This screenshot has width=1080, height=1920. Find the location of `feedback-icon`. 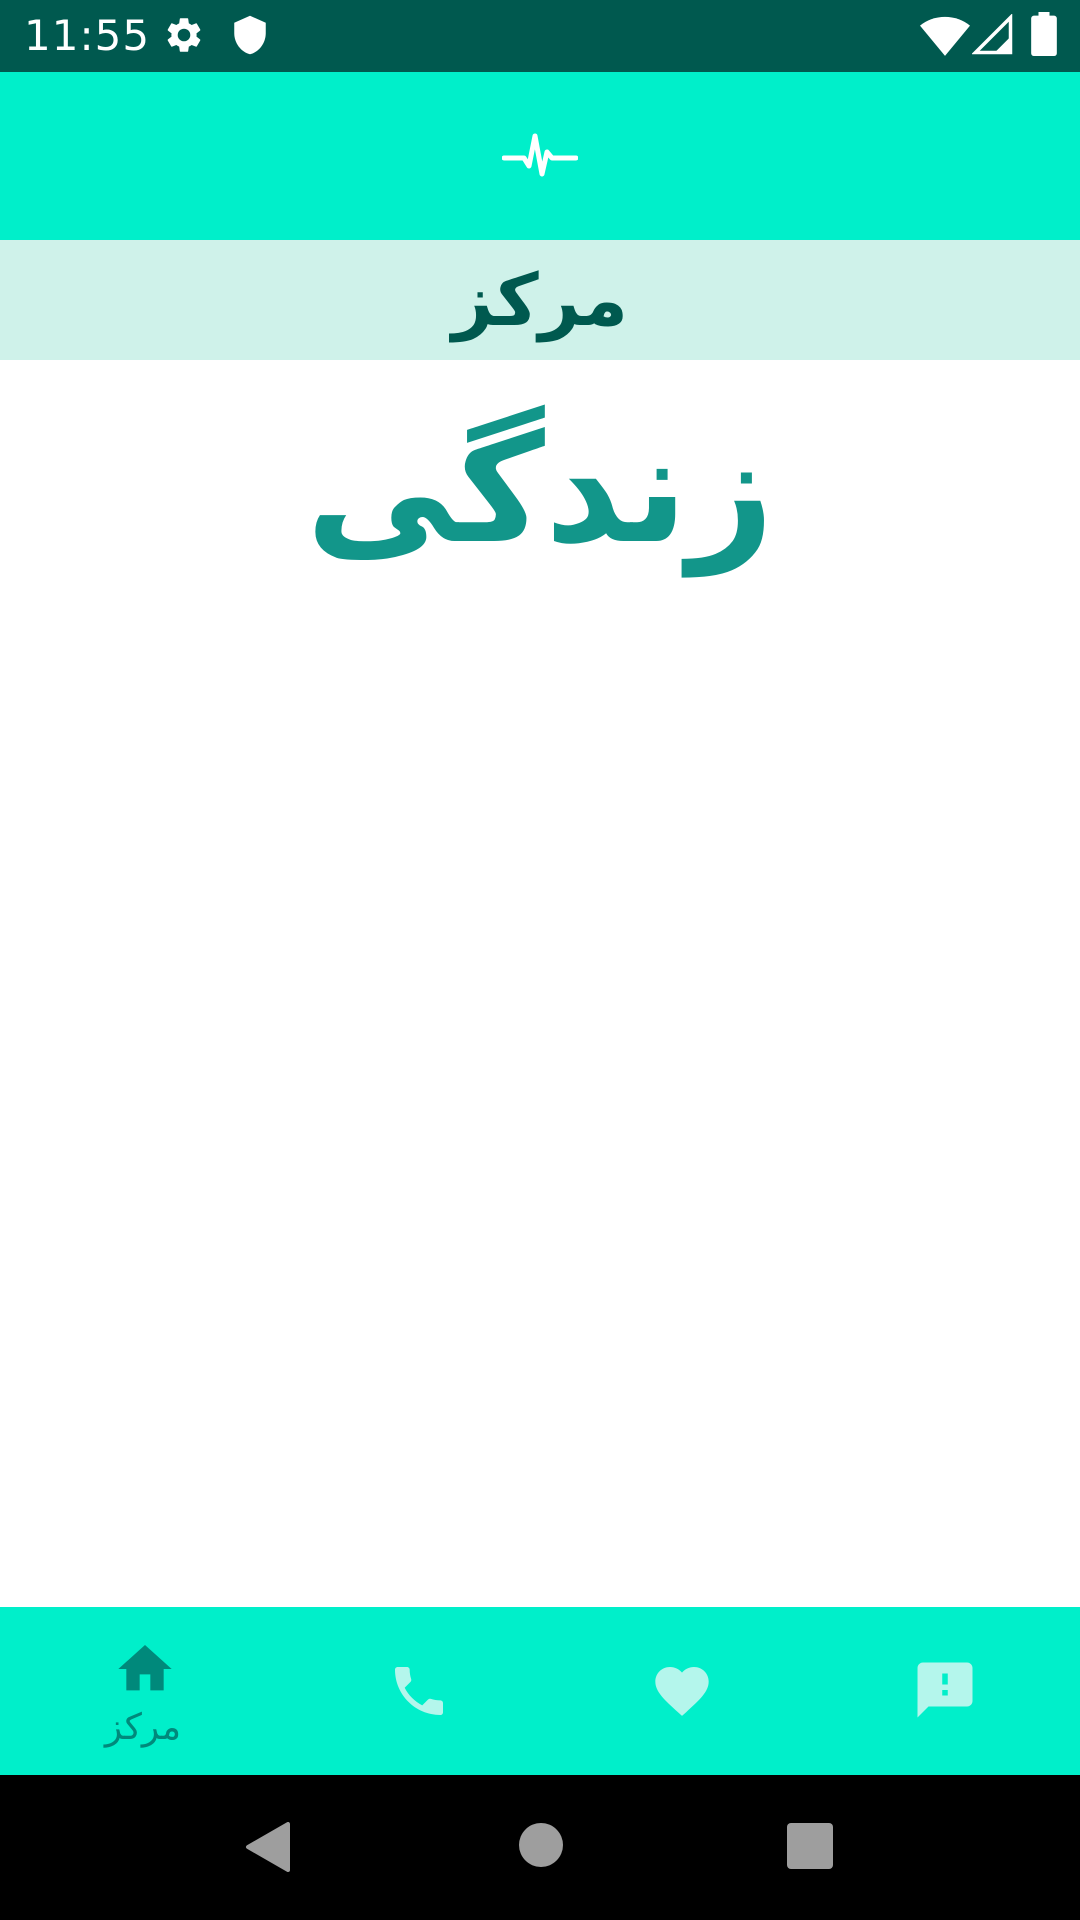

feedback-icon is located at coordinates (945, 1690).